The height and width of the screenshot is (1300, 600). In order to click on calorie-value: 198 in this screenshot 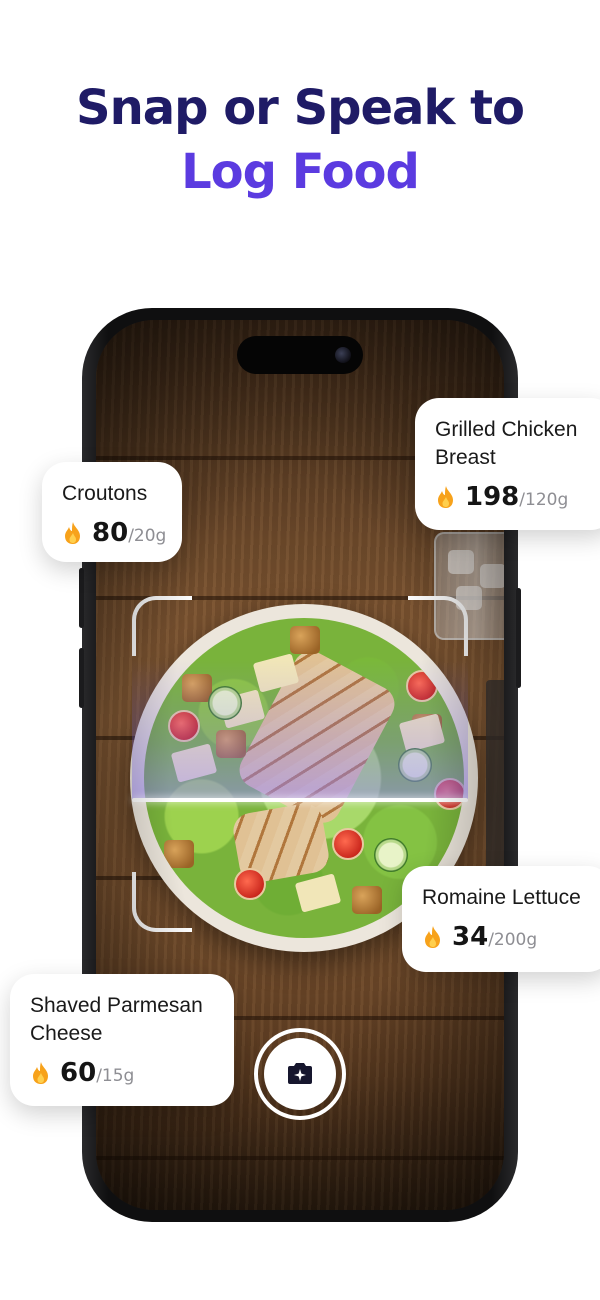, I will do `click(492, 497)`.